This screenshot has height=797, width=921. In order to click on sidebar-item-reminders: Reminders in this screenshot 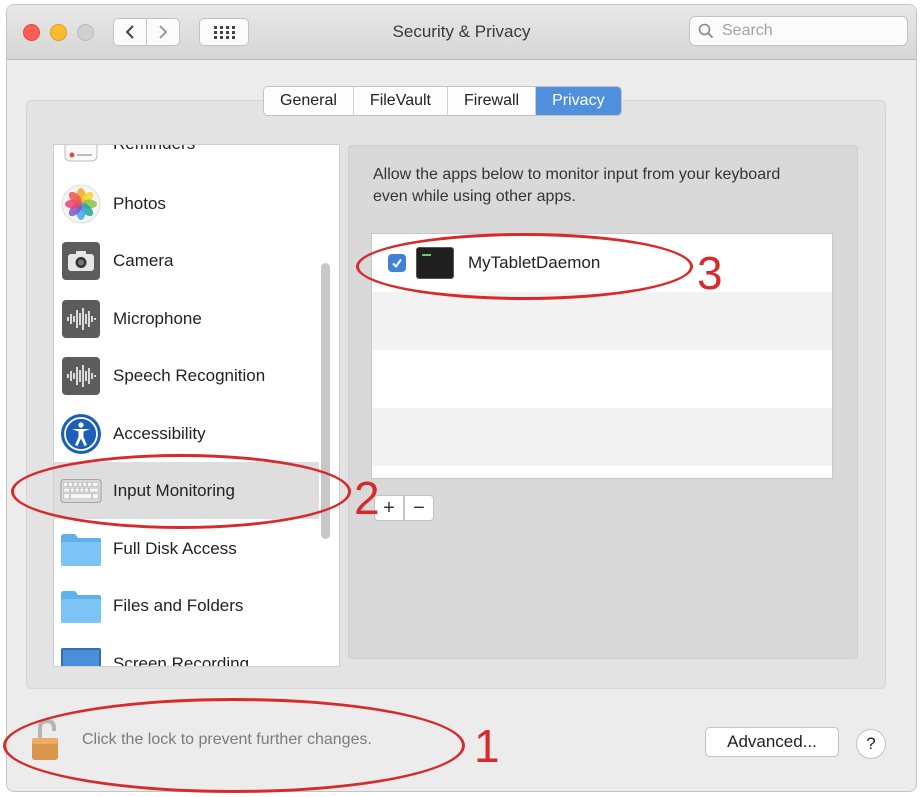, I will do `click(186, 158)`.